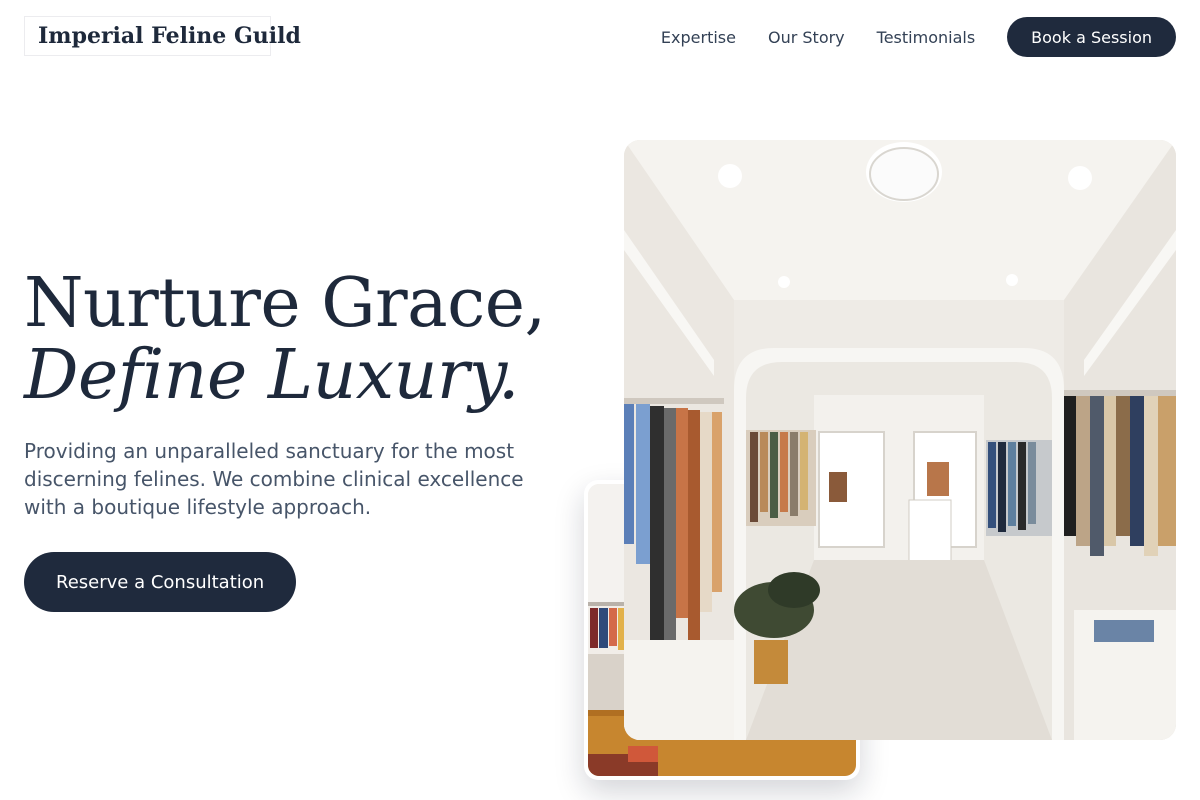 This screenshot has height=800, width=1200. What do you see at coordinates (271, 375) in the screenshot?
I see `hero-title-line-2: Define Luxury.` at bounding box center [271, 375].